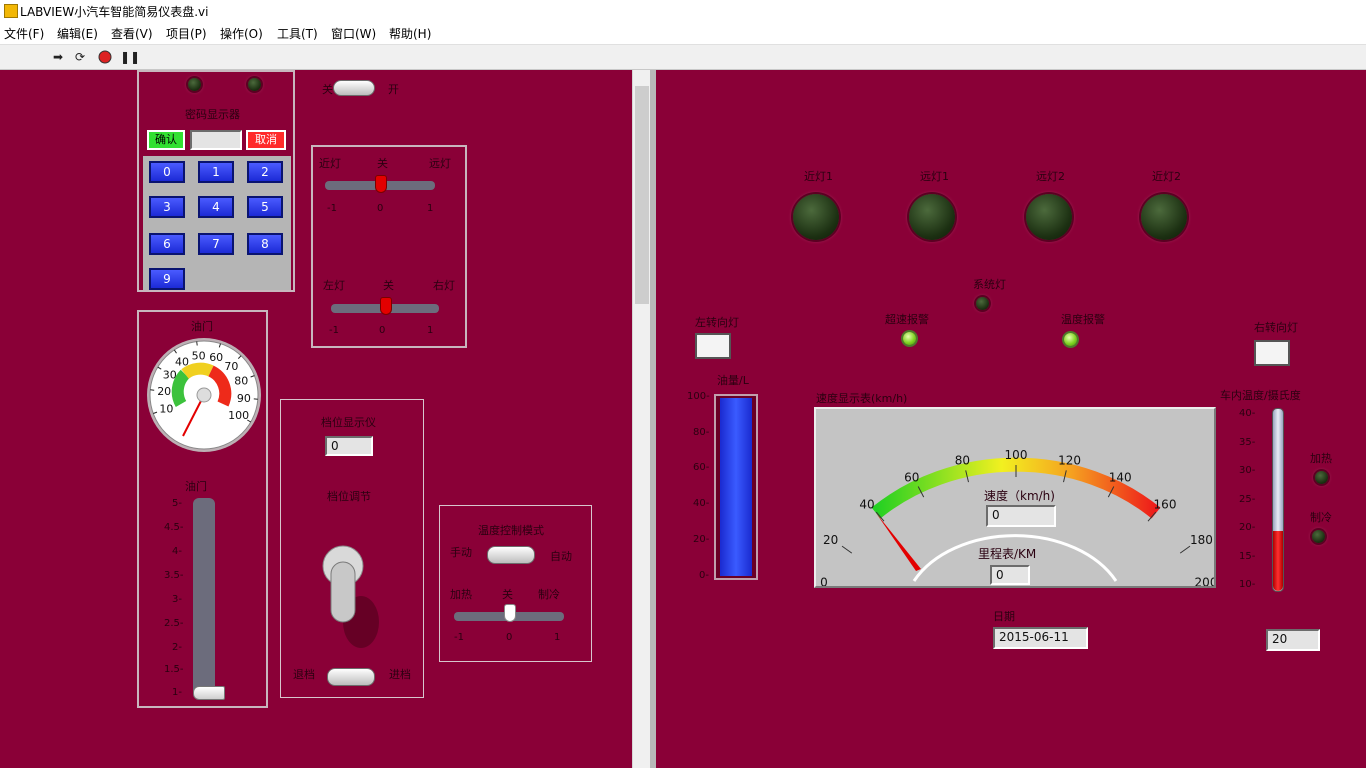  Describe the element at coordinates (1007, 554) in the screenshot. I see `odometer-label: 里程表/KM` at that location.